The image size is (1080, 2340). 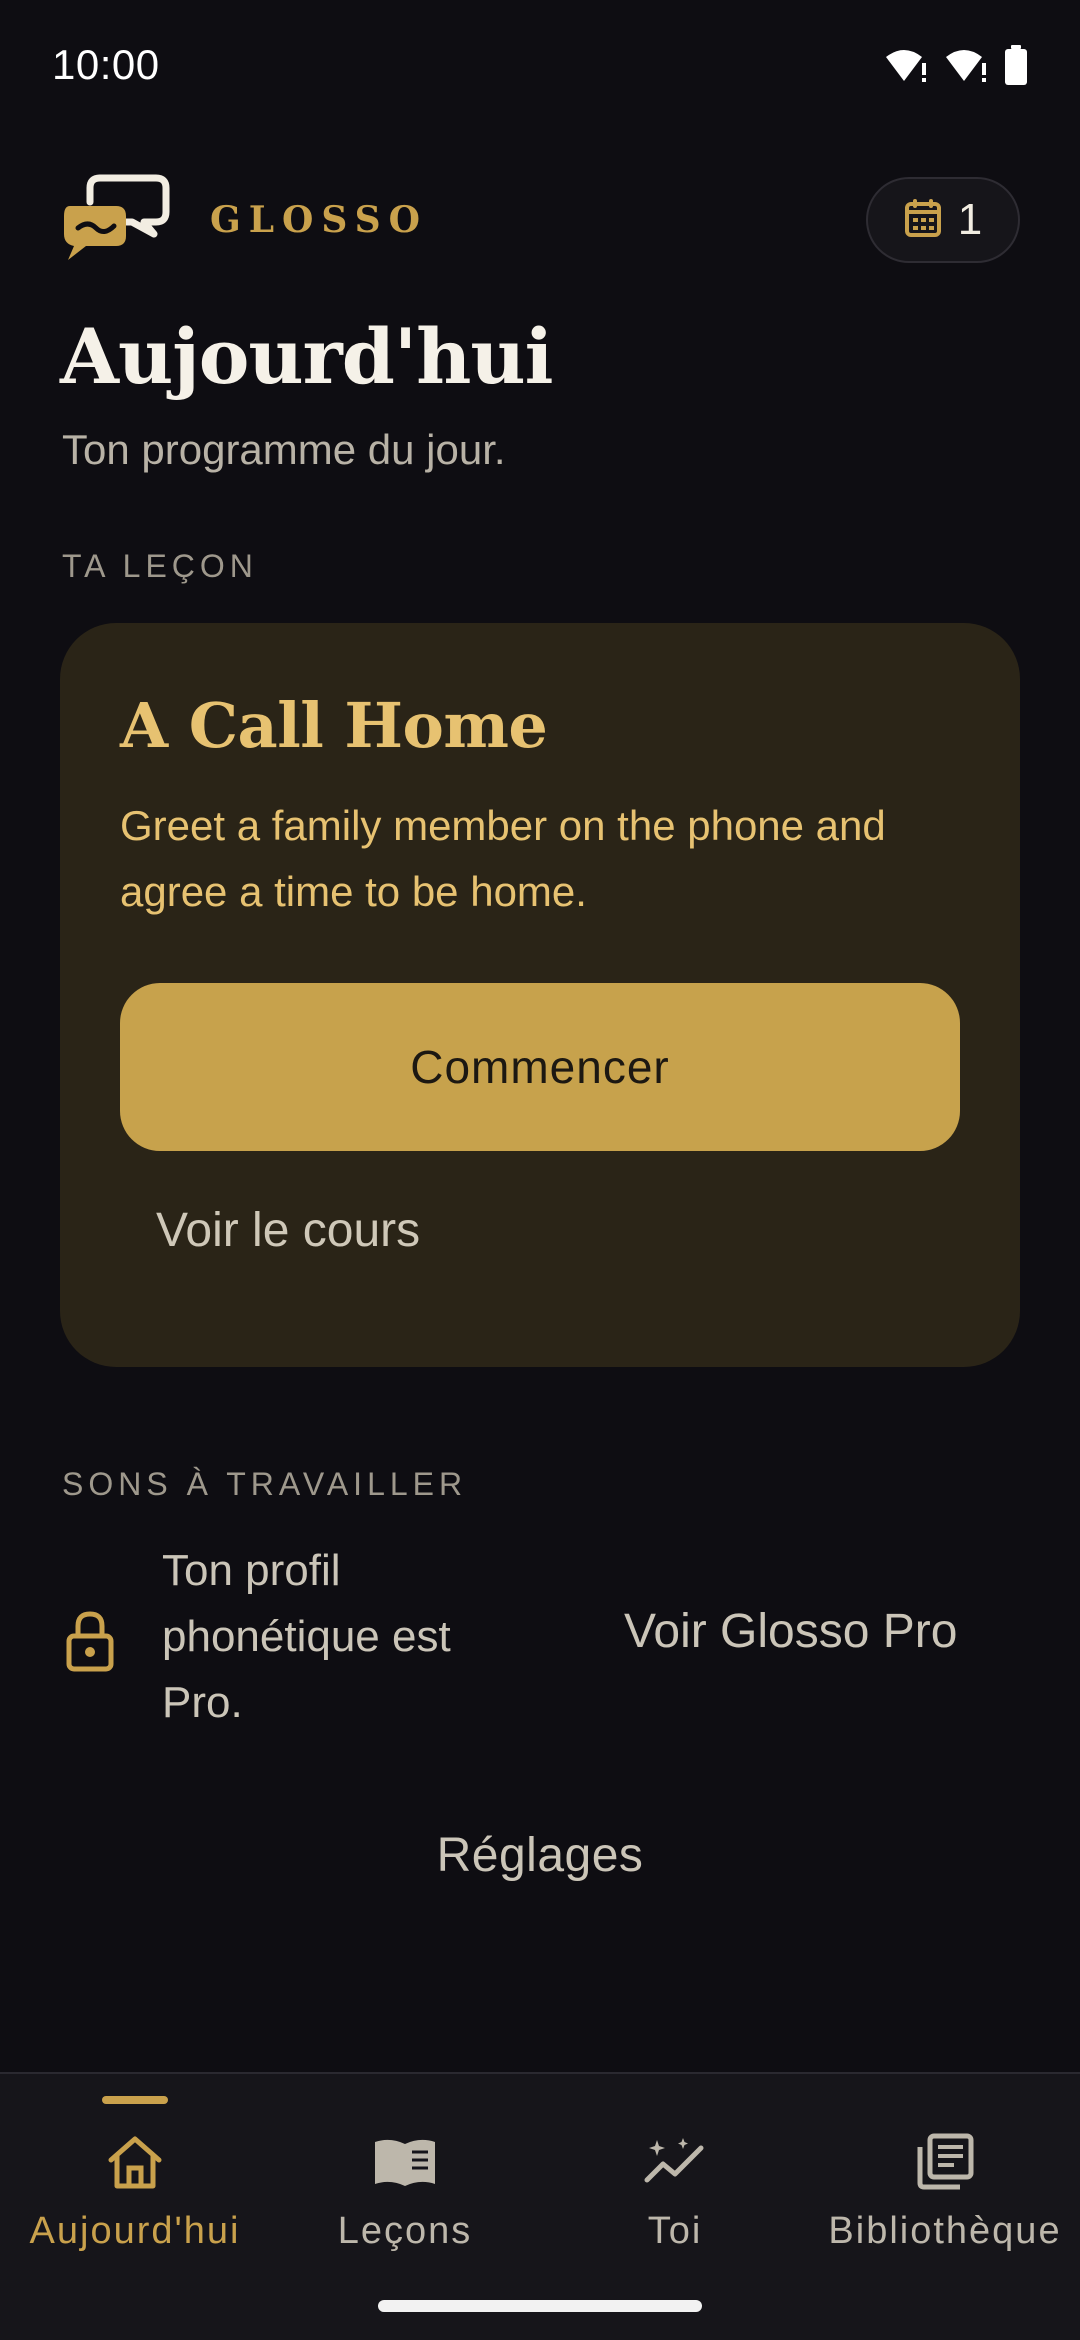 I want to click on status-icons, so click(x=956, y=65).